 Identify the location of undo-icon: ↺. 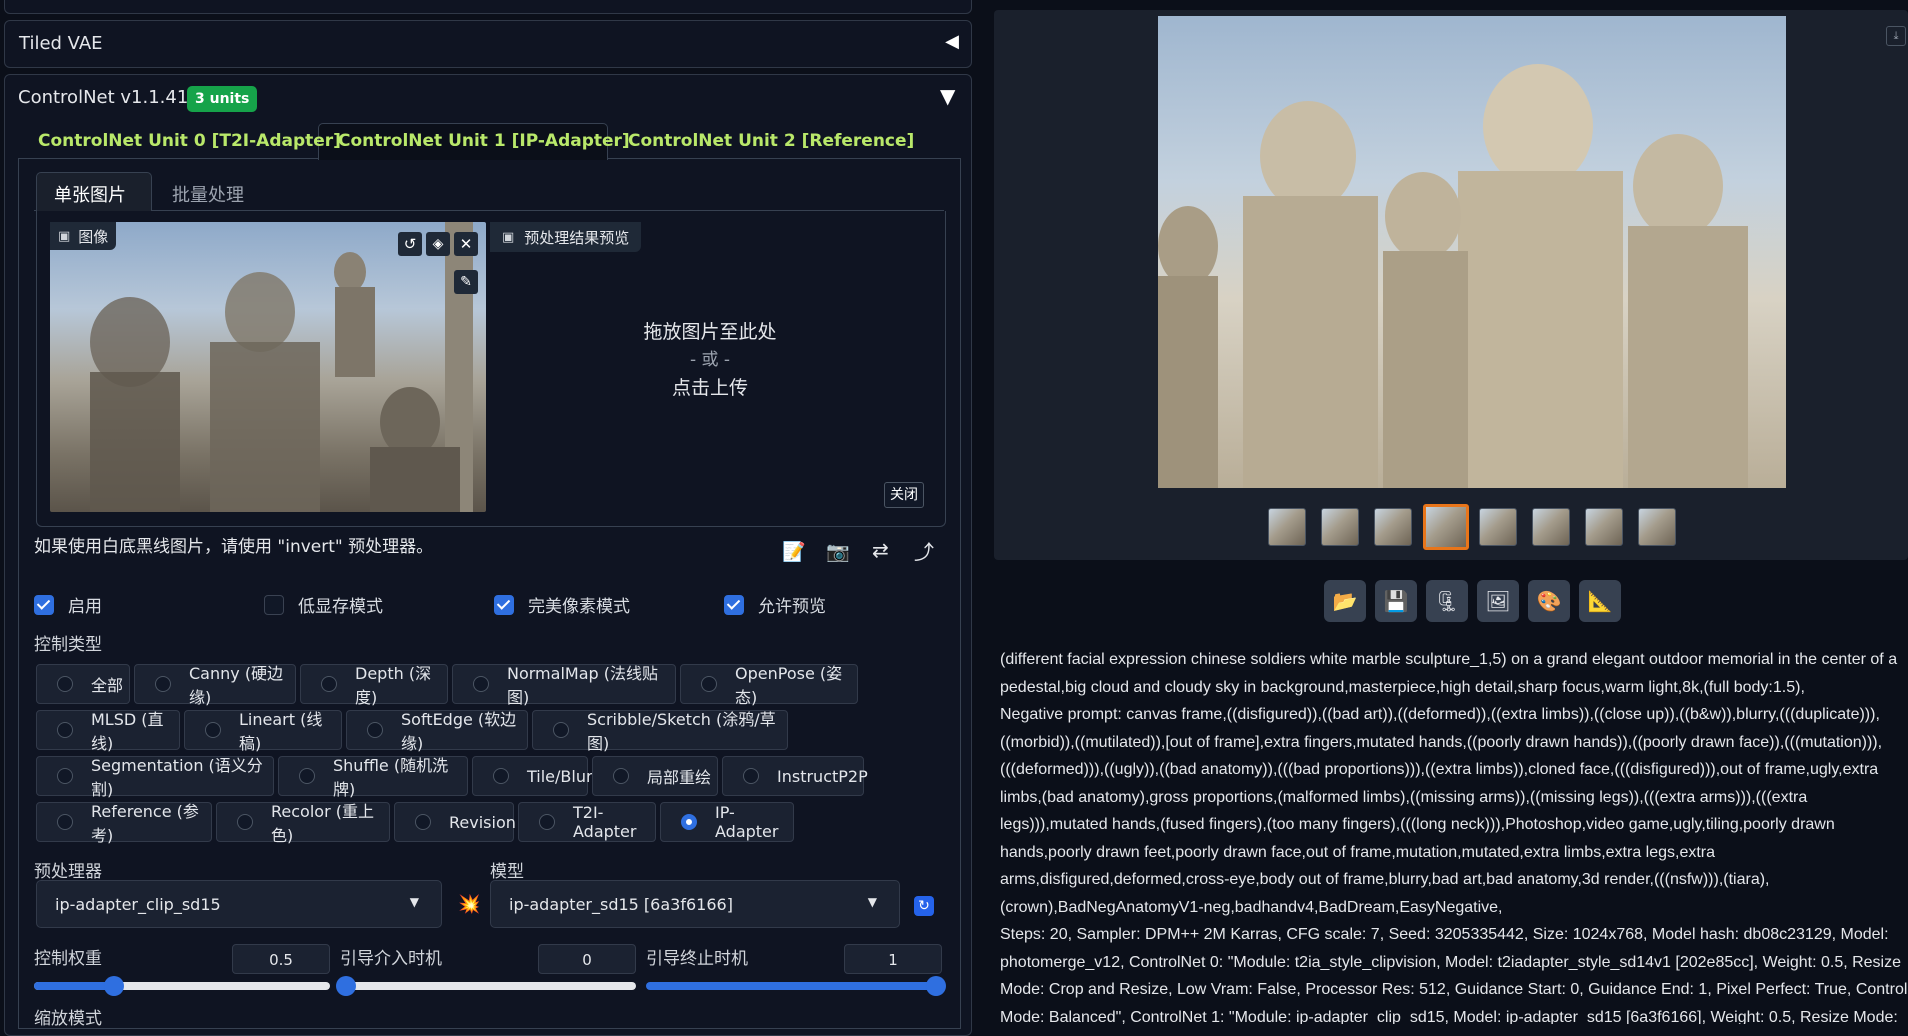
(410, 244).